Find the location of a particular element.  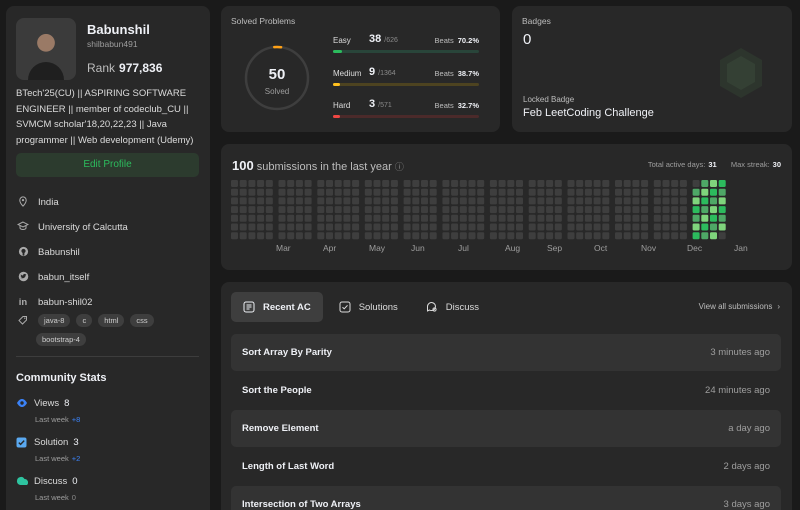

twitter-row: babun_itself is located at coordinates (52, 277).